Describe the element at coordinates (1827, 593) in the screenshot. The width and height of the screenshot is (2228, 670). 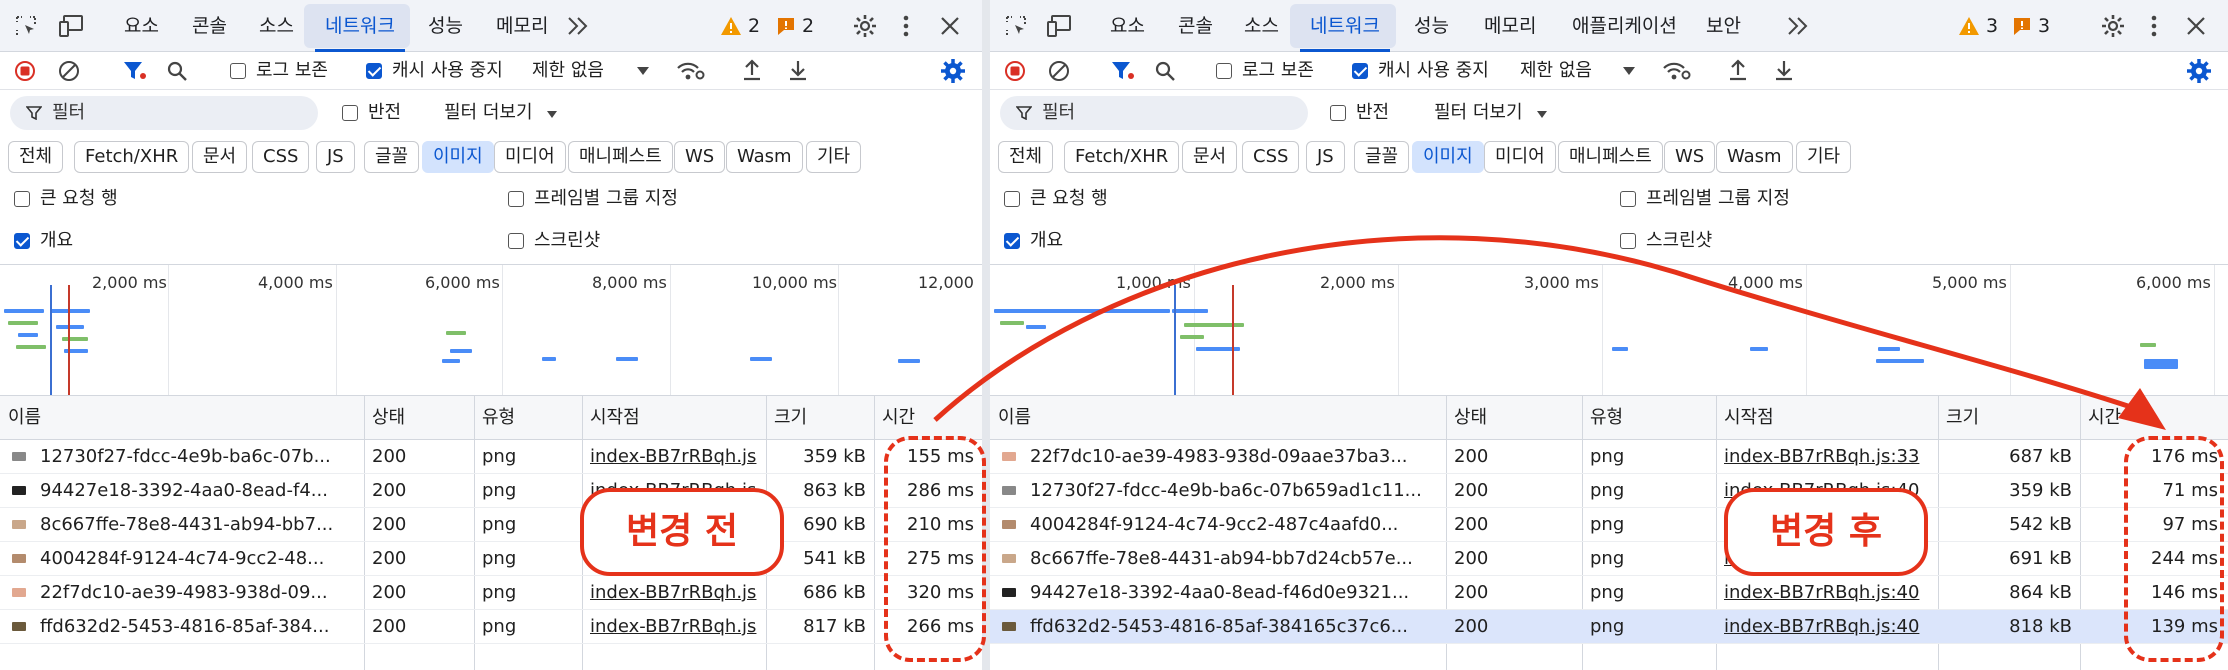
I see `cell-initiator: index-BB7rRBqh.js:40` at that location.